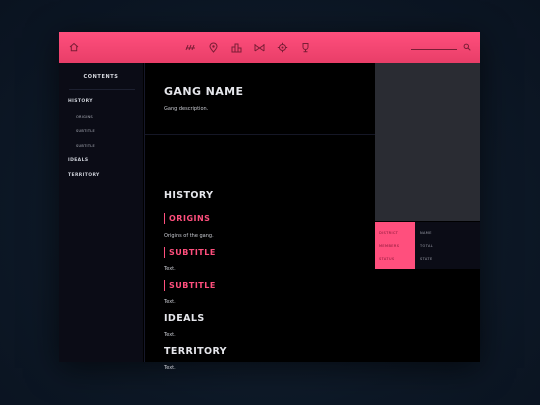 The width and height of the screenshot is (540, 405). I want to click on page-title: GANG NAME, so click(204, 91).